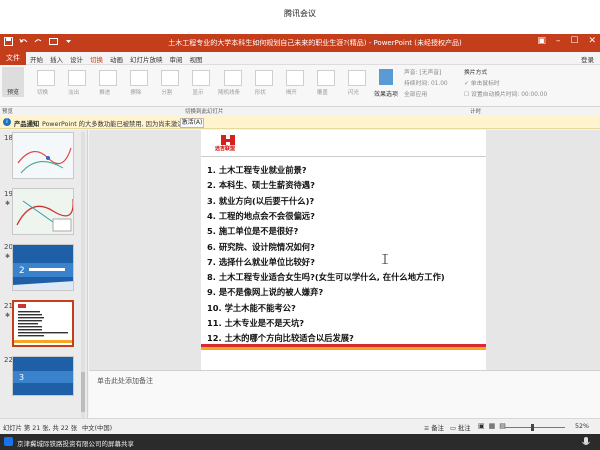 The height and width of the screenshot is (450, 600). What do you see at coordinates (261, 200) in the screenshot?
I see `question-item: 3. 就业方向(以后要干什么)?` at bounding box center [261, 200].